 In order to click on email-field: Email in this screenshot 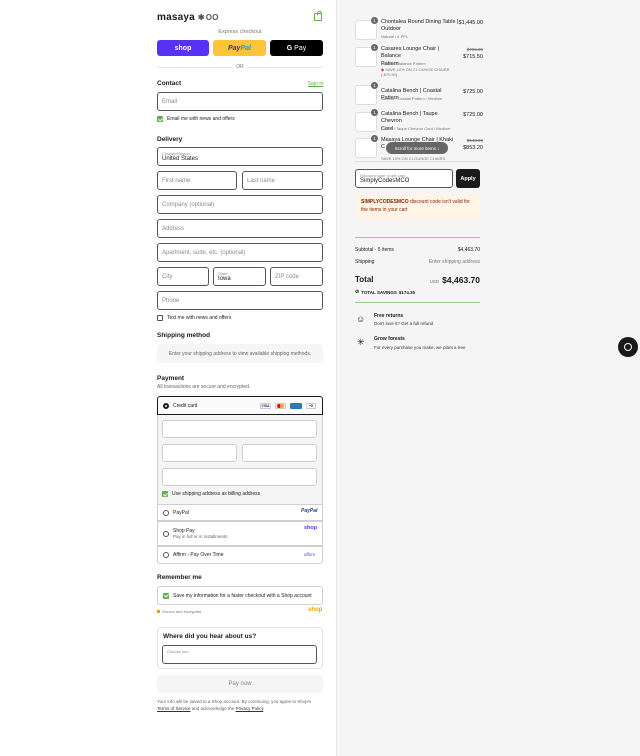, I will do `click(240, 101)`.